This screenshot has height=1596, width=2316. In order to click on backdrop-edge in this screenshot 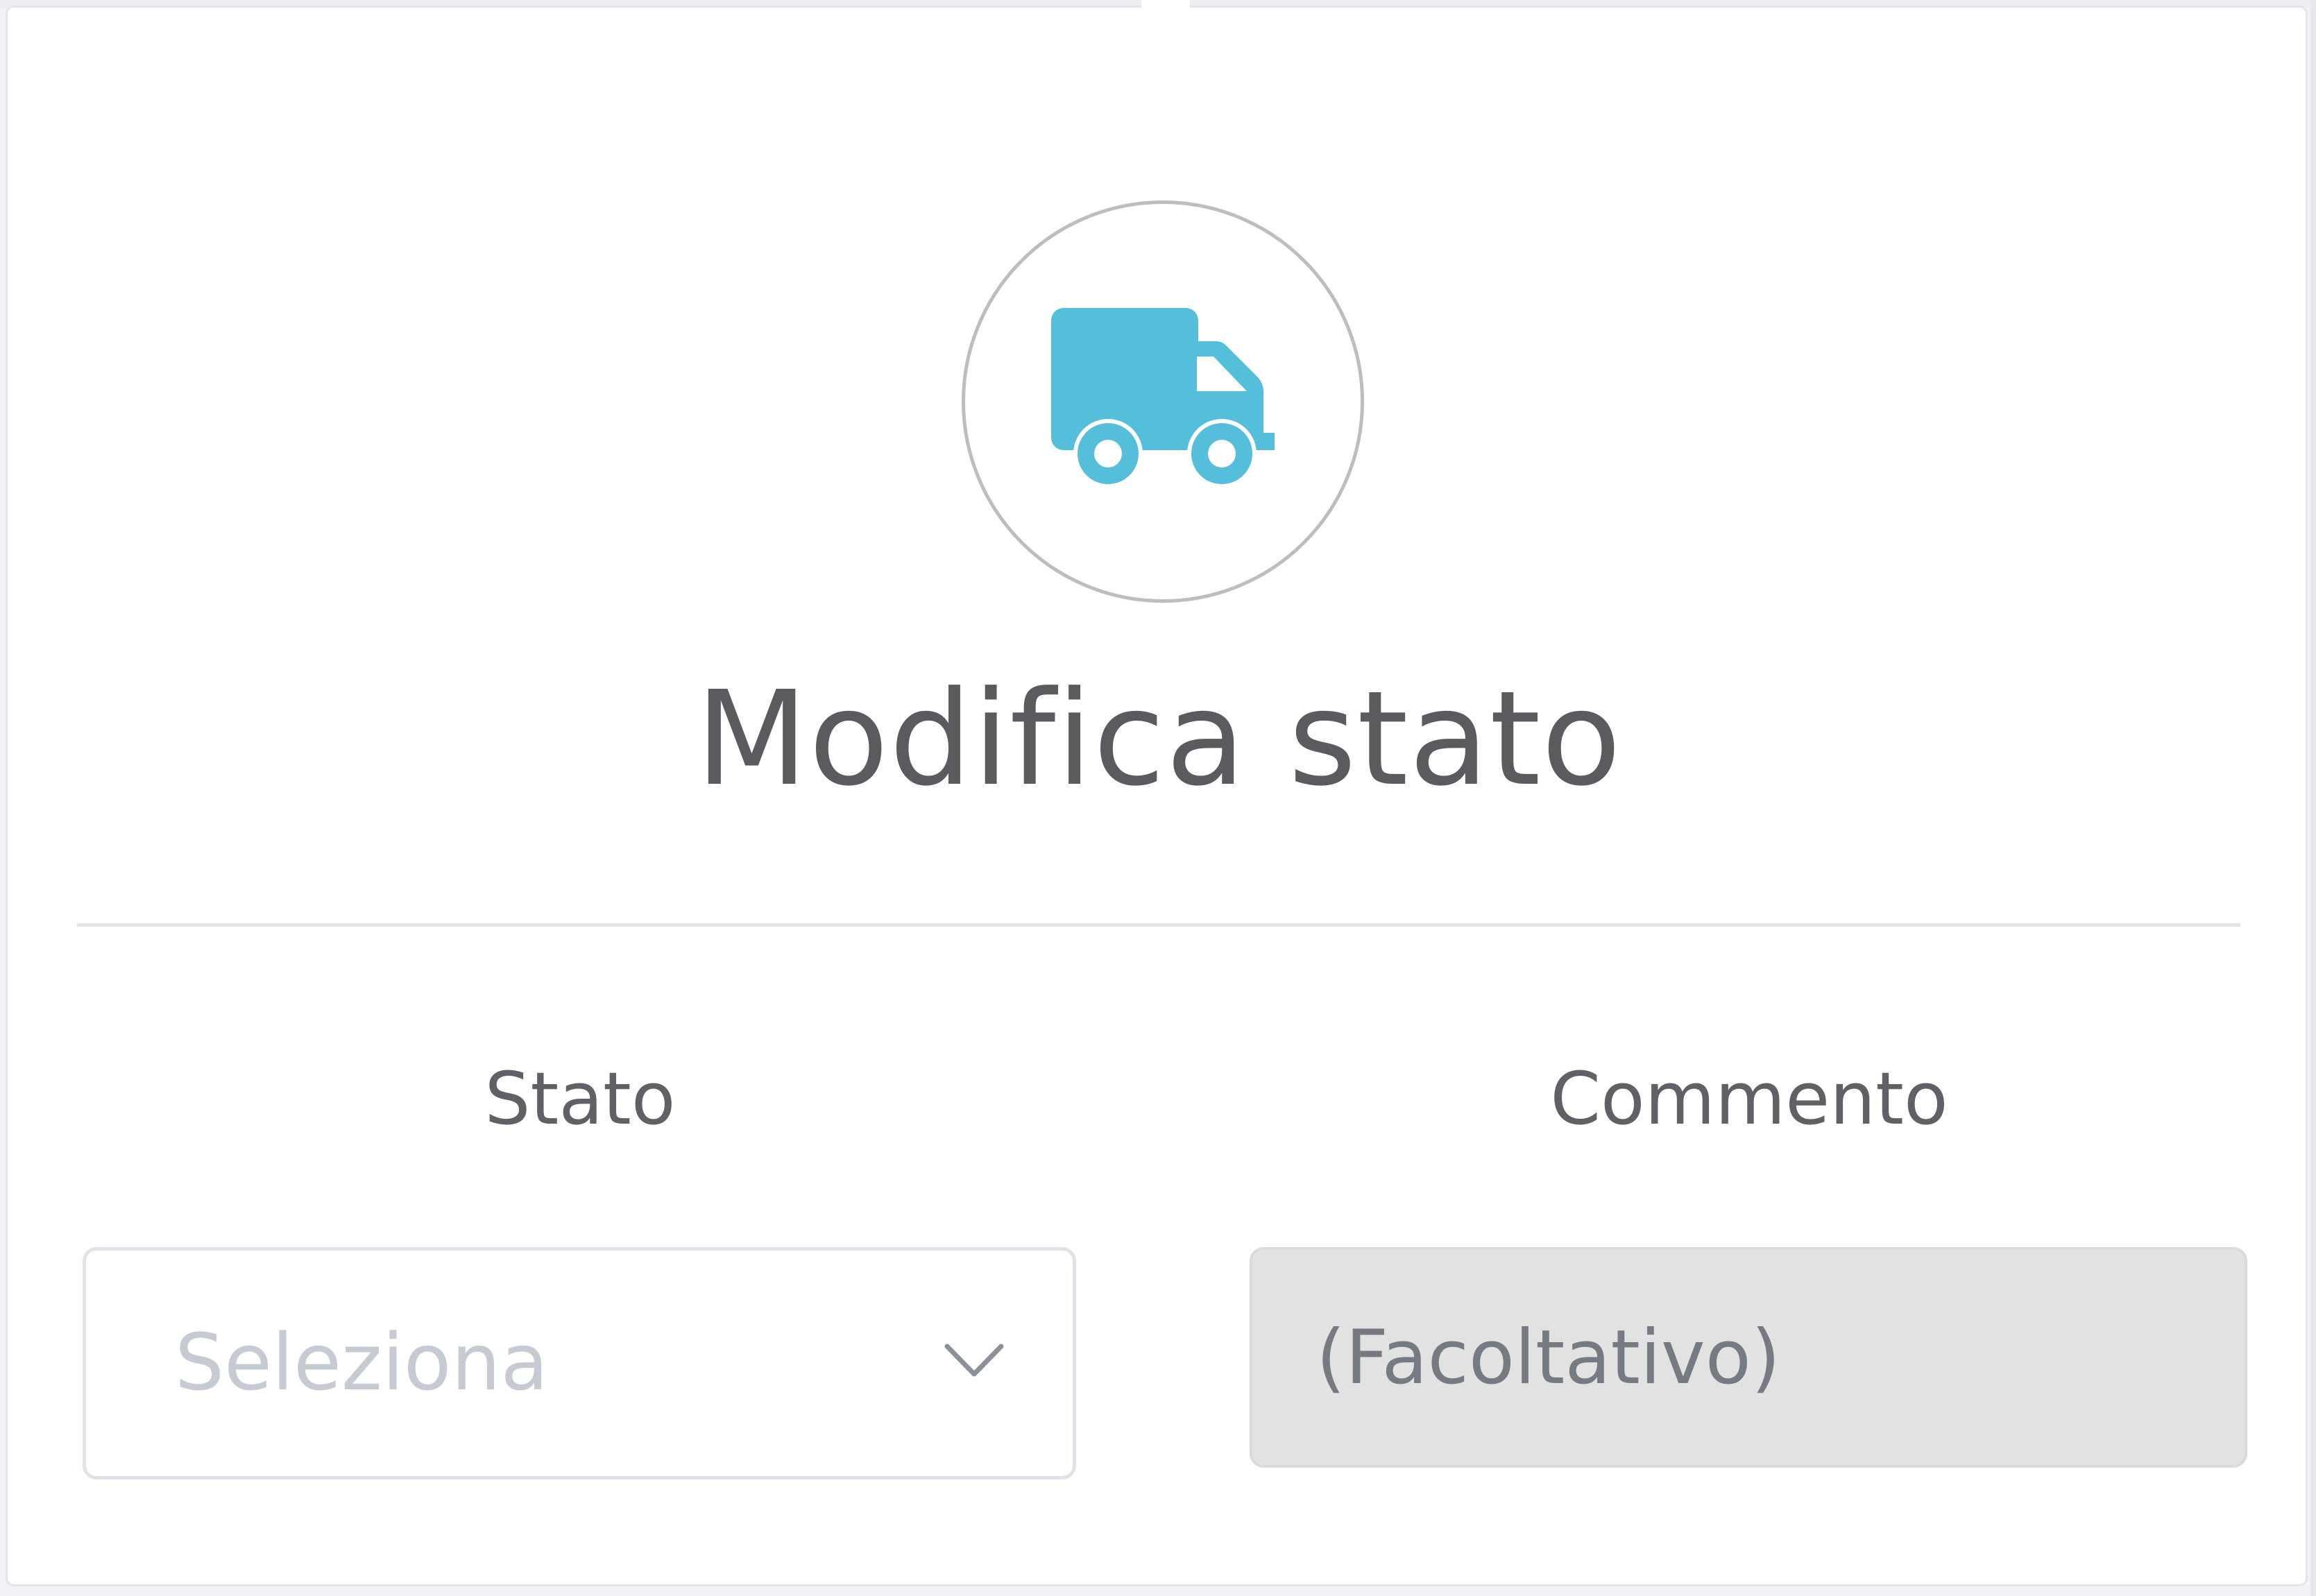, I will do `click(2313, 798)`.